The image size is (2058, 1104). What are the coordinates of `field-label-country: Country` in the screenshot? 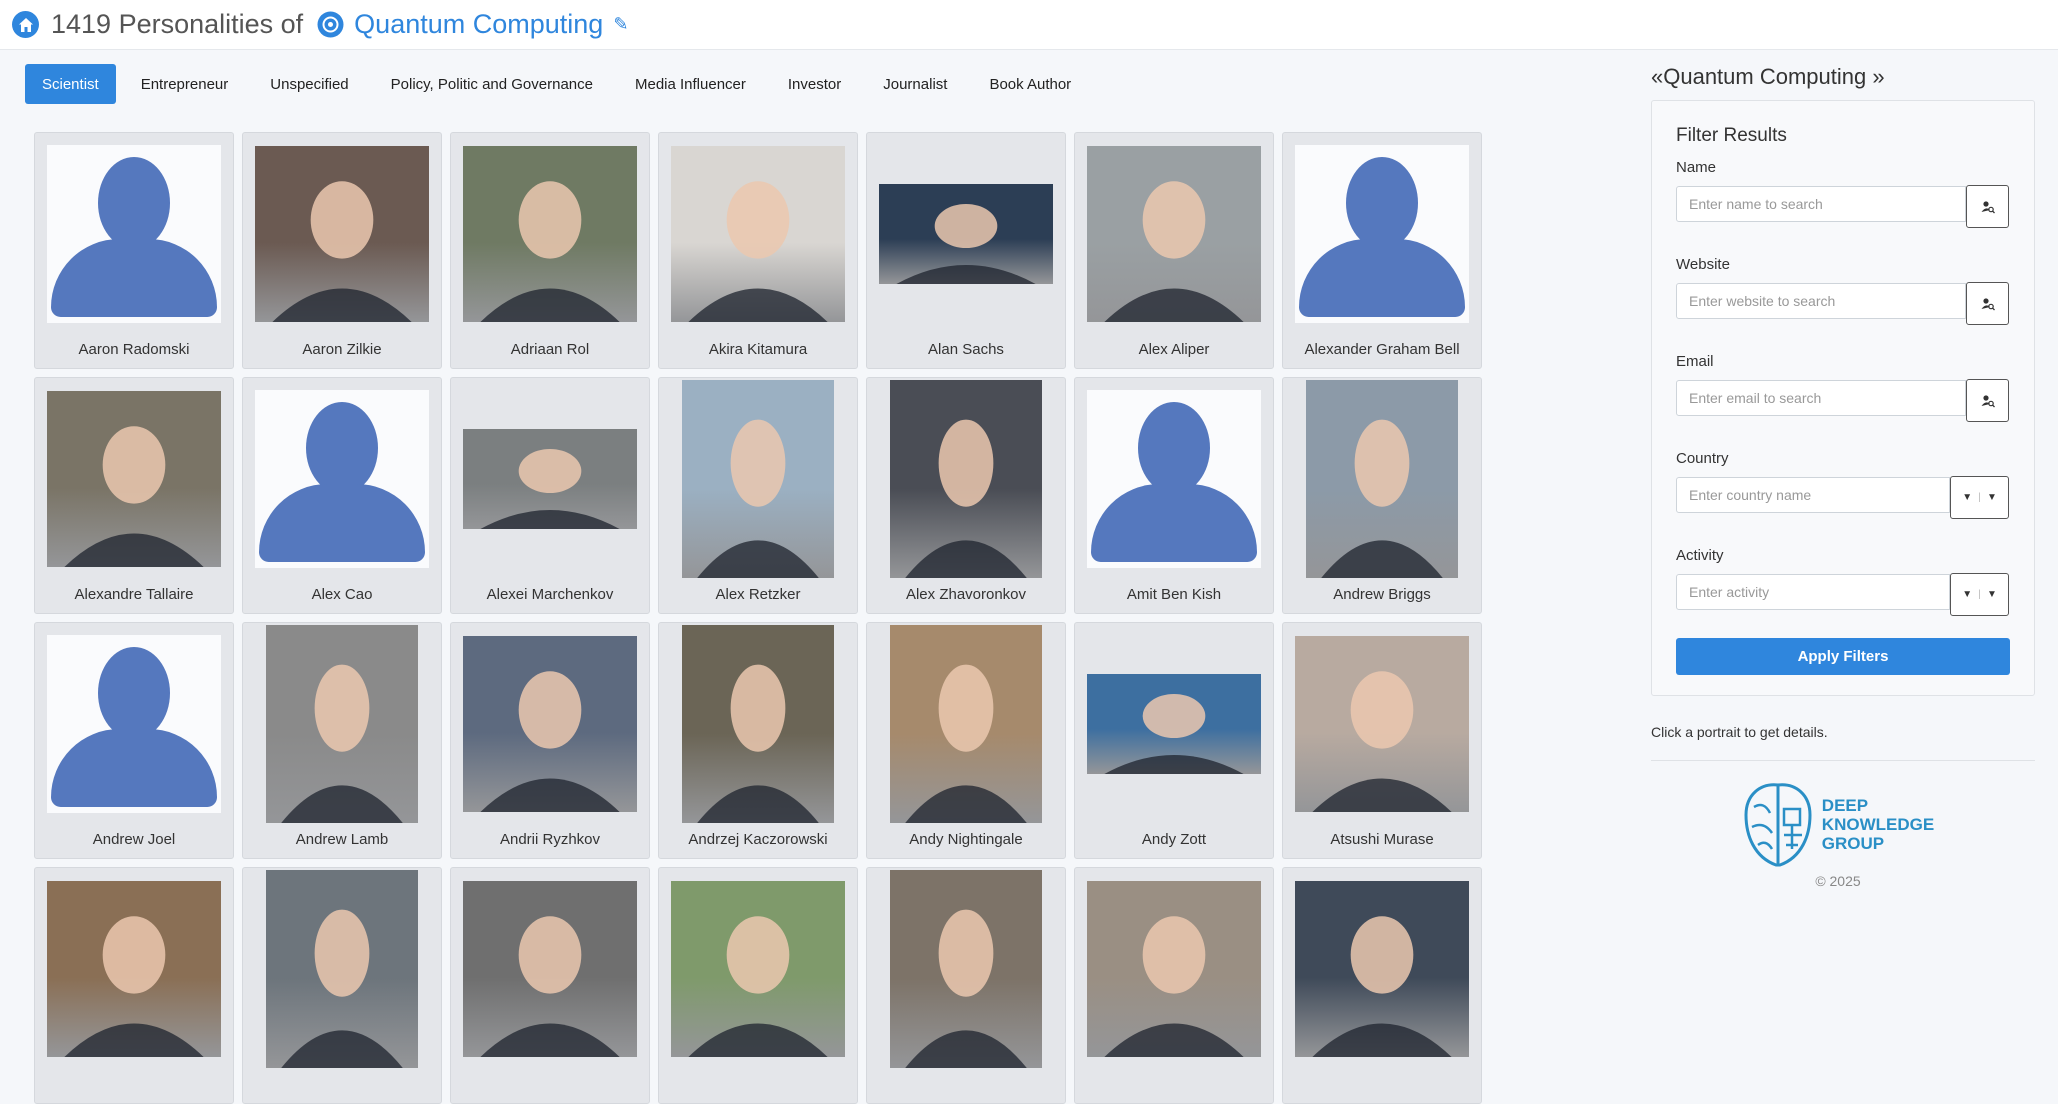 It's located at (1702, 458).